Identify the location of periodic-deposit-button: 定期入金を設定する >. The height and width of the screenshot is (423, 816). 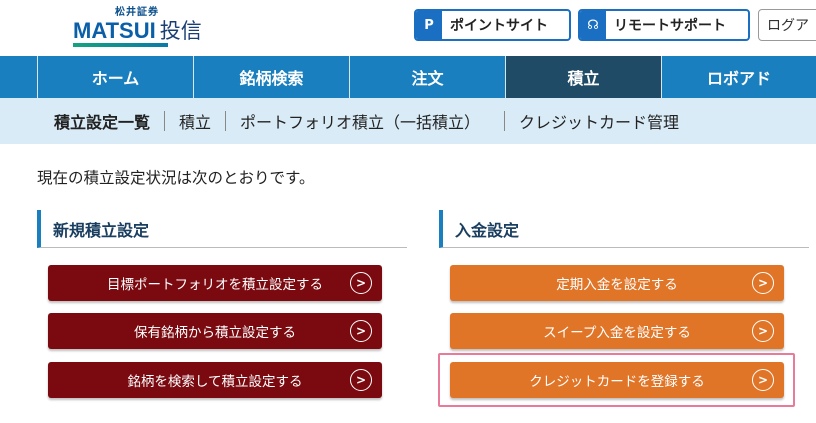
(617, 283).